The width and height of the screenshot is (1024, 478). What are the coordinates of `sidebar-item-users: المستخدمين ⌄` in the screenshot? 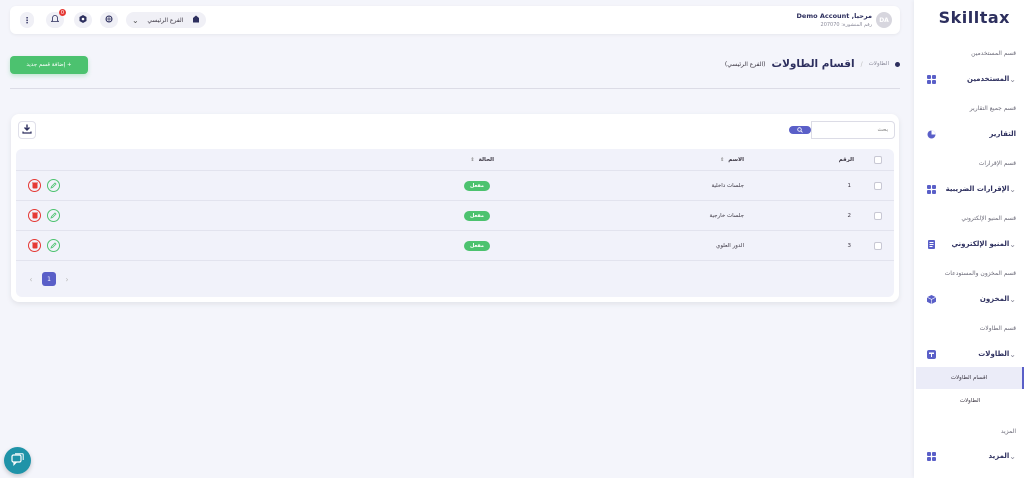 It's located at (969, 79).